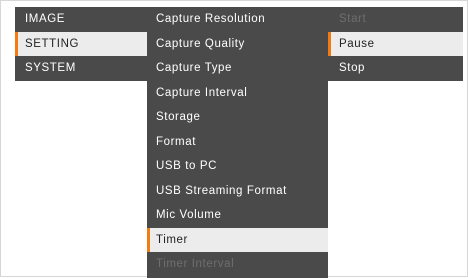 The width and height of the screenshot is (468, 278). Describe the element at coordinates (237, 117) in the screenshot. I see `setting-item-storage: Storage` at that location.